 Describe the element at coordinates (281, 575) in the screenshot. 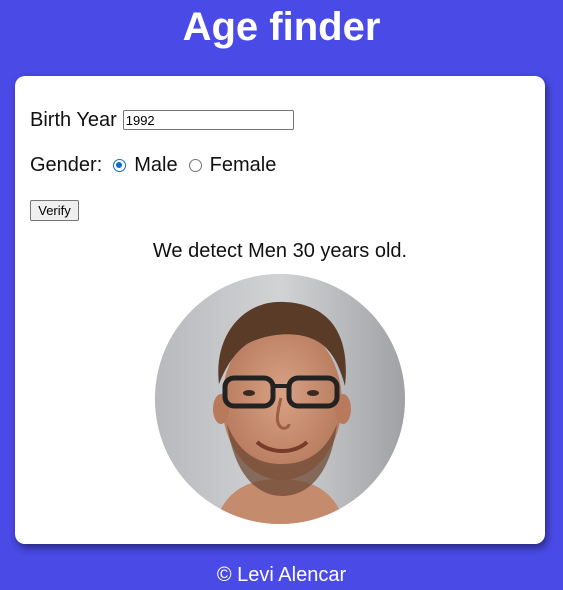

I see `footer-copyright: © Levi Alencar` at that location.